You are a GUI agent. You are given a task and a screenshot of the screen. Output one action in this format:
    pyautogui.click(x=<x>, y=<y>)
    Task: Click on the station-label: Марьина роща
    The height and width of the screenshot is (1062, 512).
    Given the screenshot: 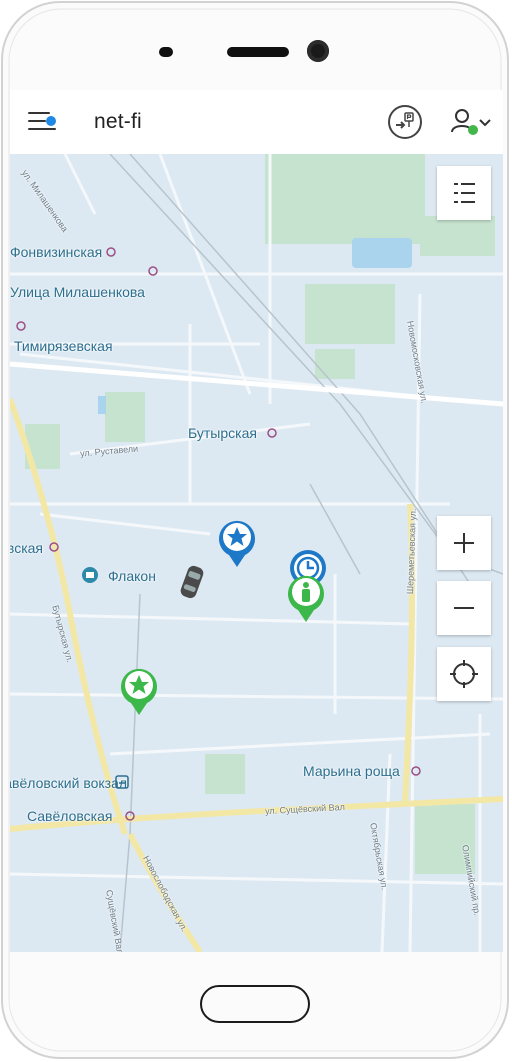 What is the action you would take?
    pyautogui.click(x=351, y=771)
    